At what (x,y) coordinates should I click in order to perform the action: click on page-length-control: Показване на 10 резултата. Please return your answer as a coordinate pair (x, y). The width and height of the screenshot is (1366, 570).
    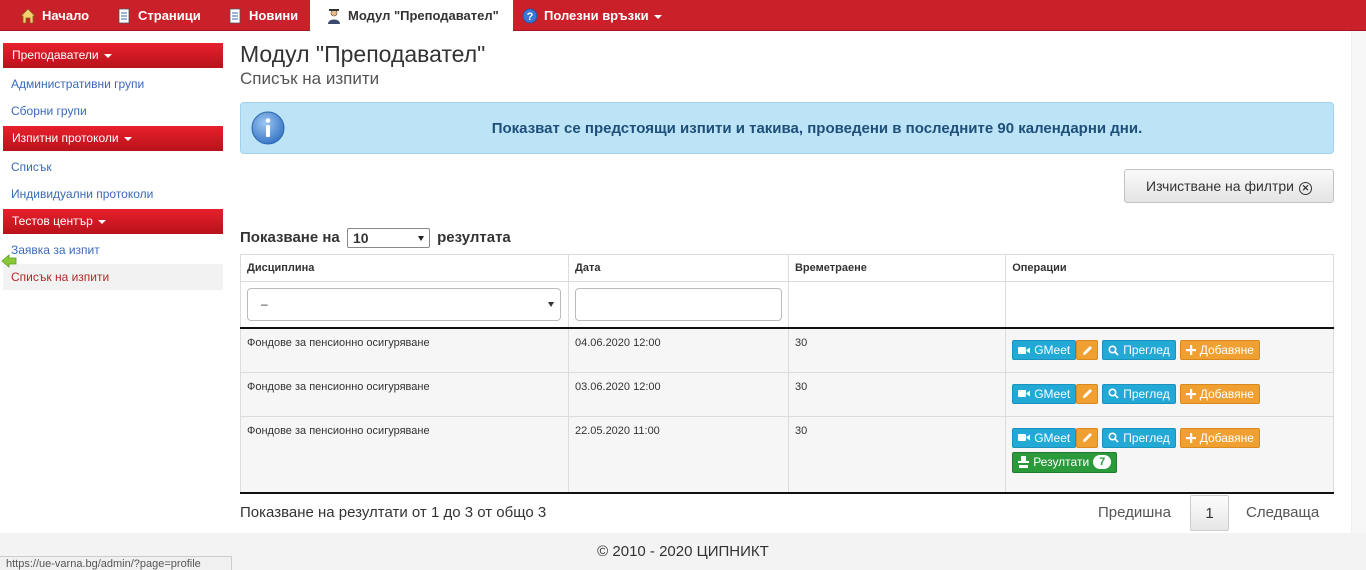
    Looking at the image, I should click on (375, 238).